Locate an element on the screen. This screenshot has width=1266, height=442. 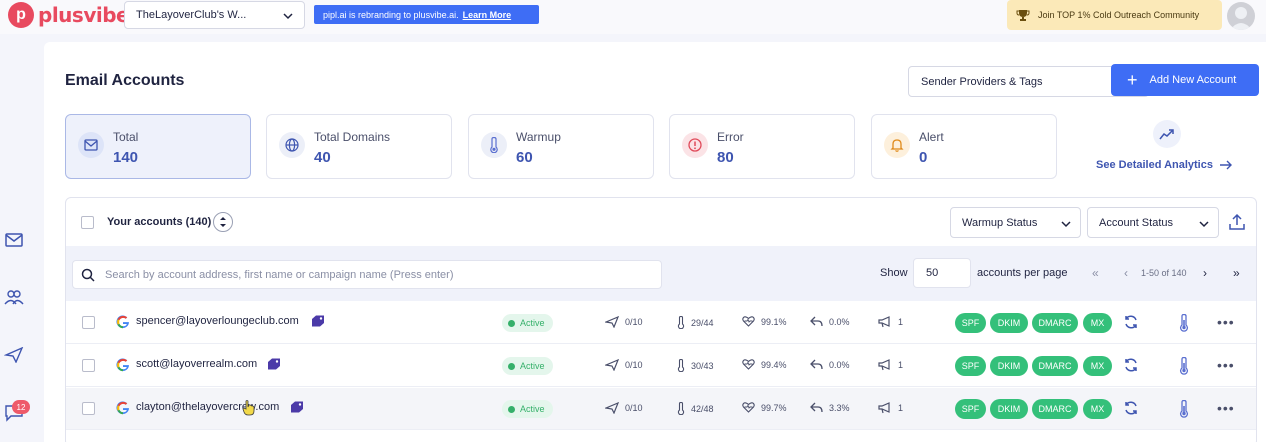
see-detailed-analytics-link: See Detailed Analytics is located at coordinates (1164, 165).